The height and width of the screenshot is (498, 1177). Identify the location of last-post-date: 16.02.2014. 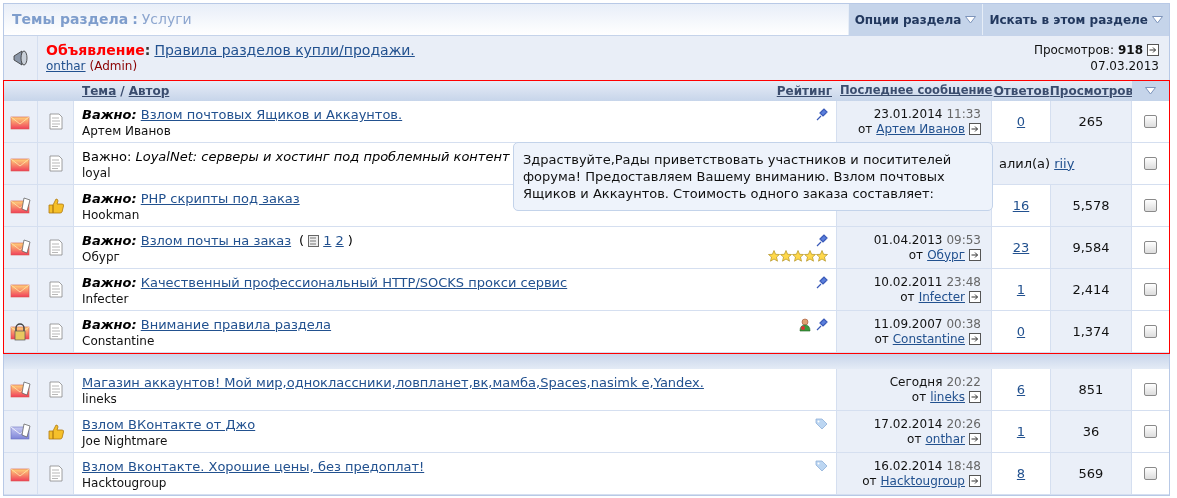
(908, 466).